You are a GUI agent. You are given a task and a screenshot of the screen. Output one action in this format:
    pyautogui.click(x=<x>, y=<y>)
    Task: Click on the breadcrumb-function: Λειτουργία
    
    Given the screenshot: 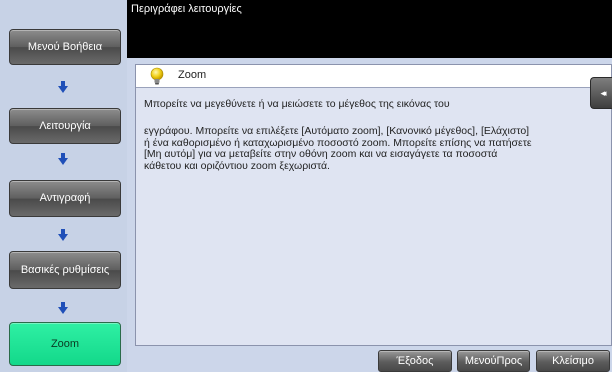 What is the action you would take?
    pyautogui.click(x=65, y=126)
    